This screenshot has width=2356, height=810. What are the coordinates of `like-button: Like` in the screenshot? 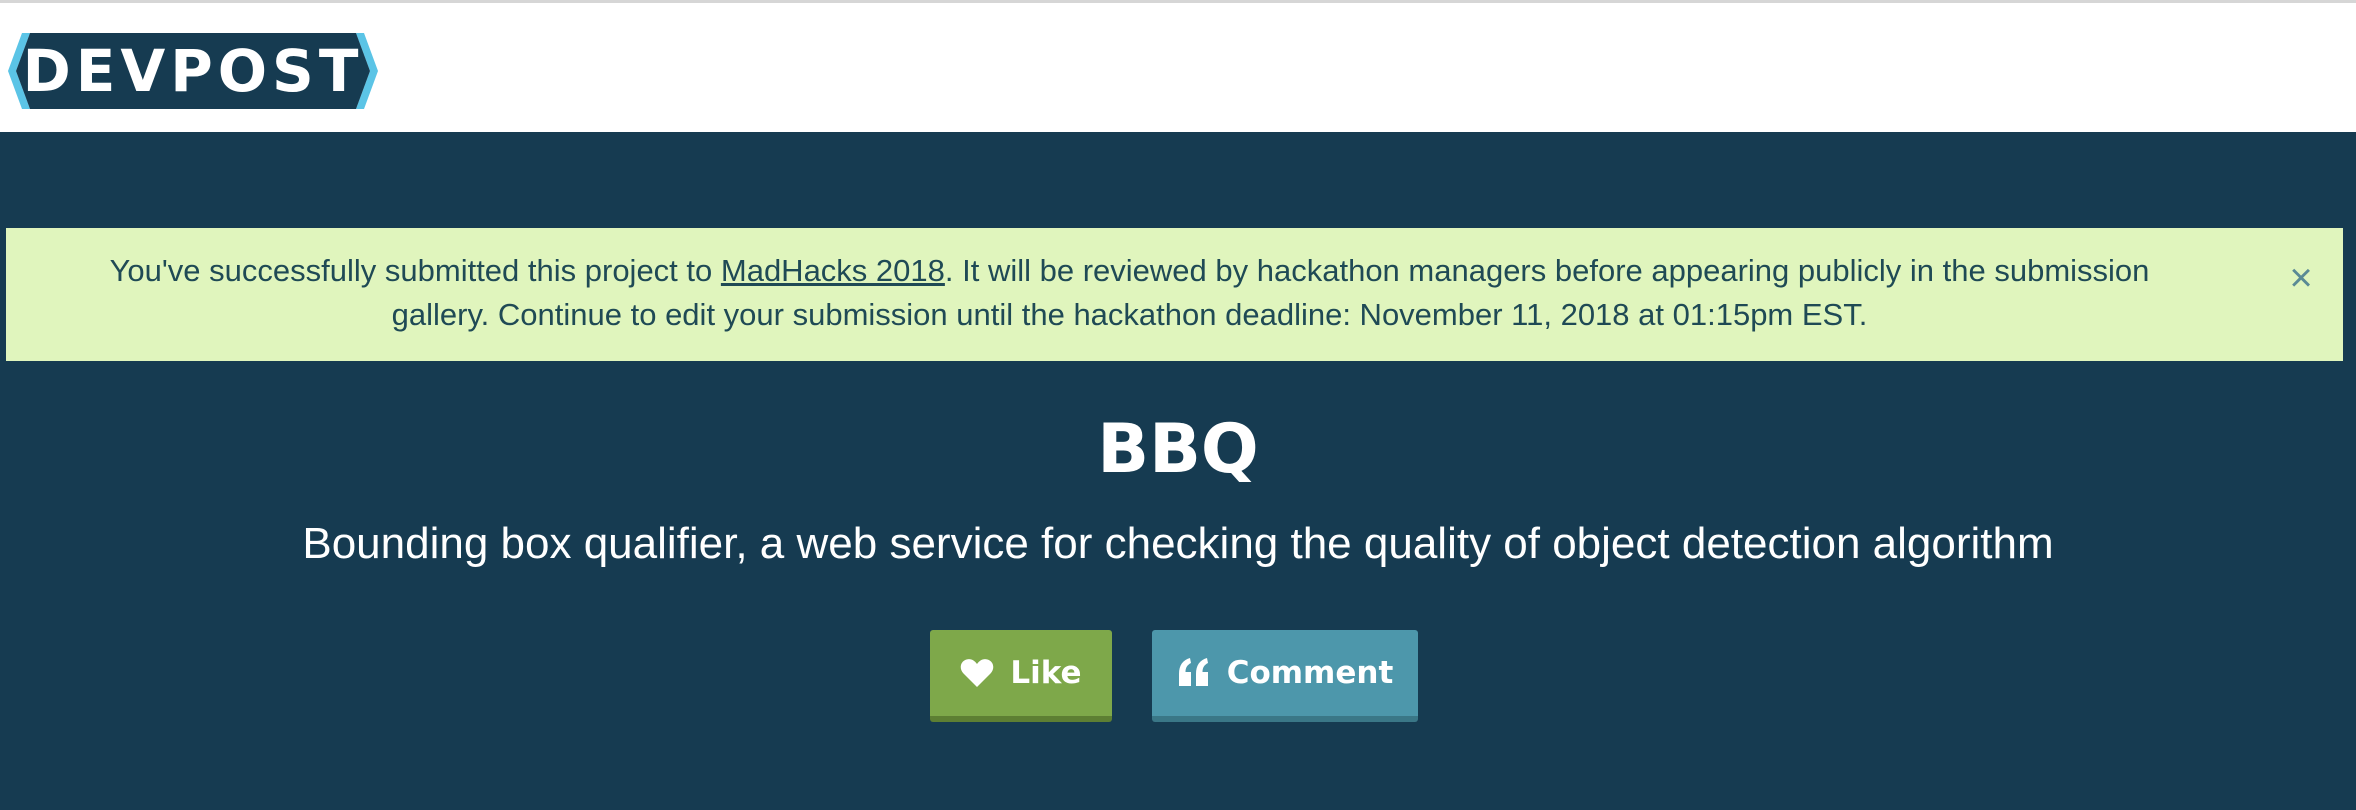 It's located at (1021, 676).